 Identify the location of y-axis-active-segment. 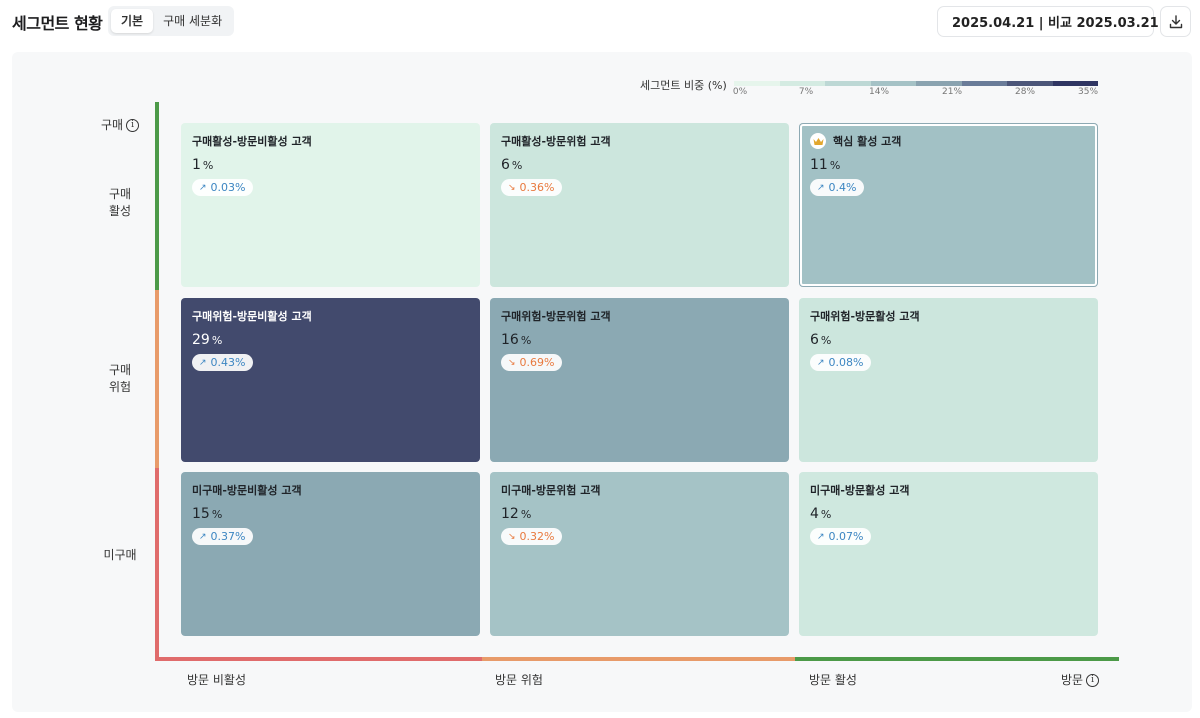
(157, 196).